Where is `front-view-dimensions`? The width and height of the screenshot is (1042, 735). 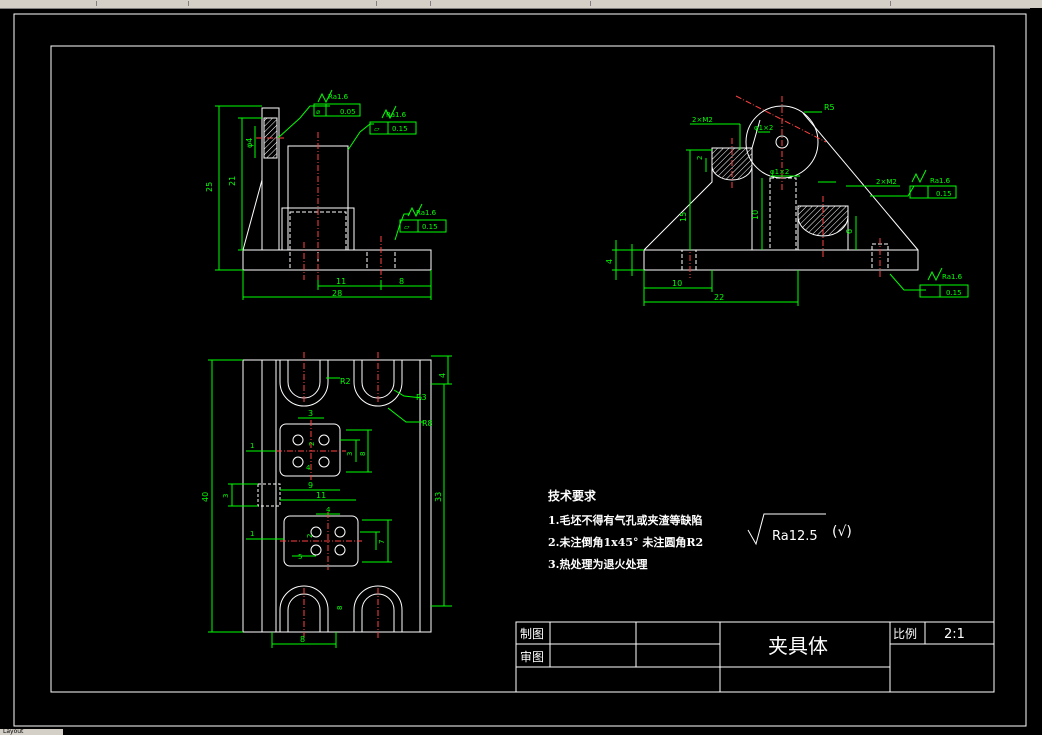 front-view-dimensions is located at coordinates (331, 194).